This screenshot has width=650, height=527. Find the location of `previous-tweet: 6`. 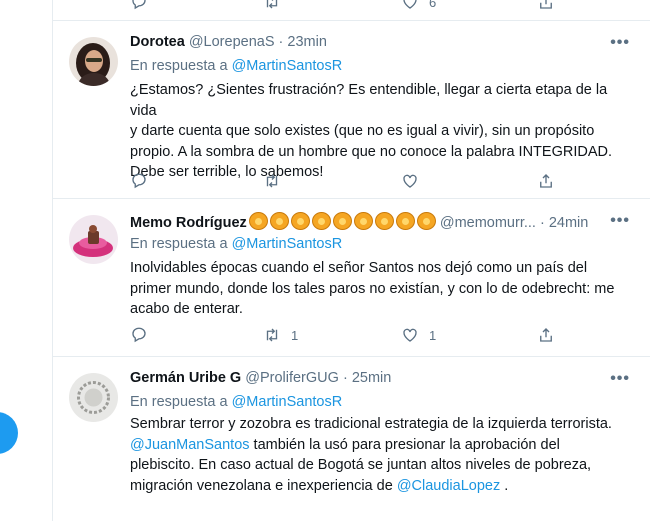

previous-tweet: 6 is located at coordinates (351, 10).